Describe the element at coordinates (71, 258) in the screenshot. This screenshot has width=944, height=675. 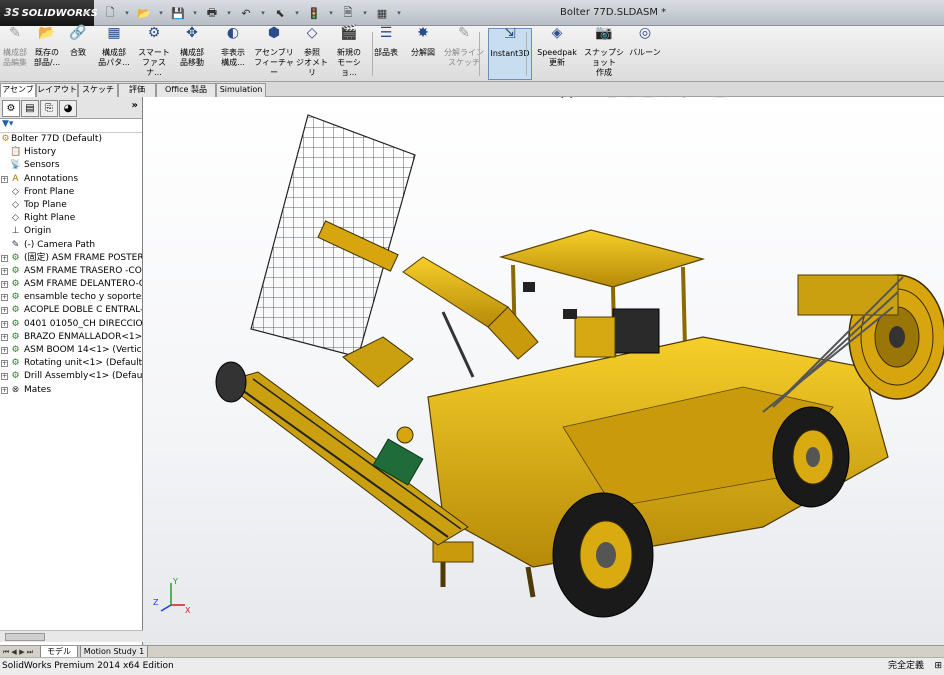
I see `tree-item: + ⚙ (固定) ASM FRAME POSTER` at that location.